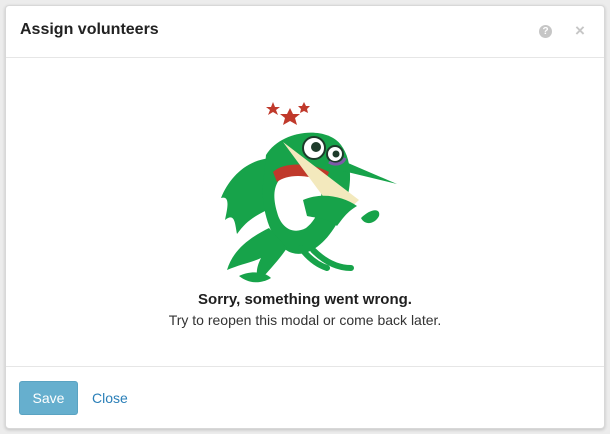  What do you see at coordinates (255, 277) in the screenshot?
I see `ground-feather` at bounding box center [255, 277].